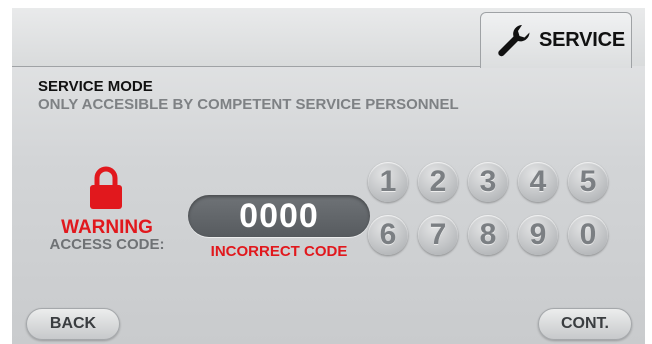  I want to click on keypad-key-1: 1, so click(388, 182).